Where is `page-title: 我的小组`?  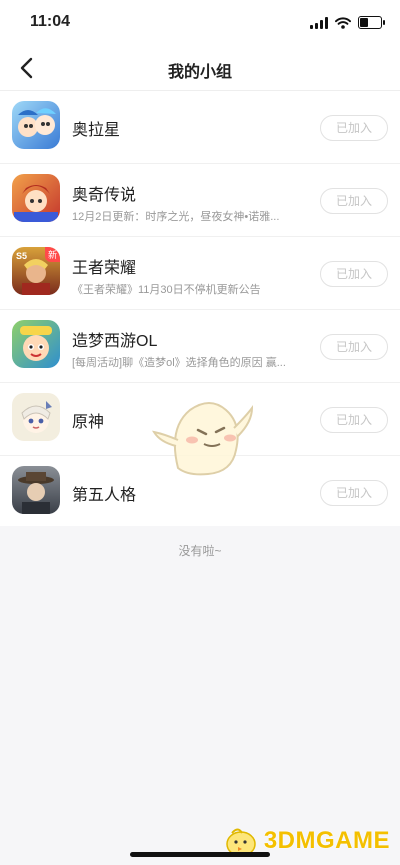 page-title: 我的小组 is located at coordinates (199, 72).